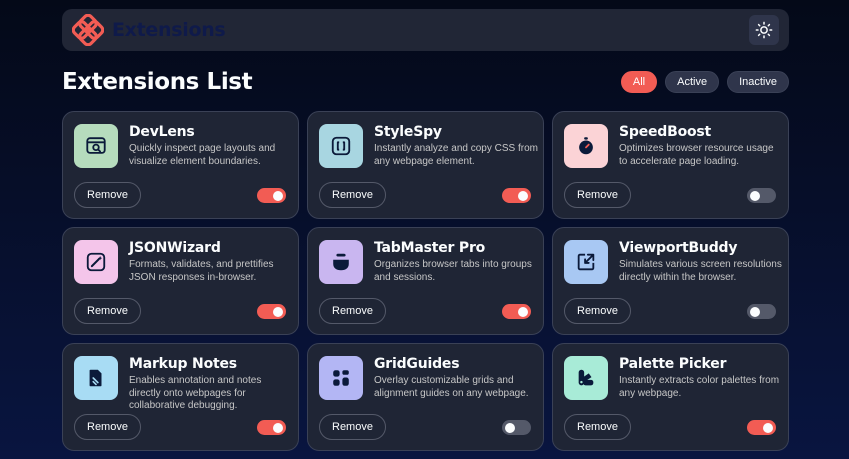 Image resolution: width=849 pixels, height=459 pixels. What do you see at coordinates (175, 248) in the screenshot?
I see `extension-name: JSONWizard` at bounding box center [175, 248].